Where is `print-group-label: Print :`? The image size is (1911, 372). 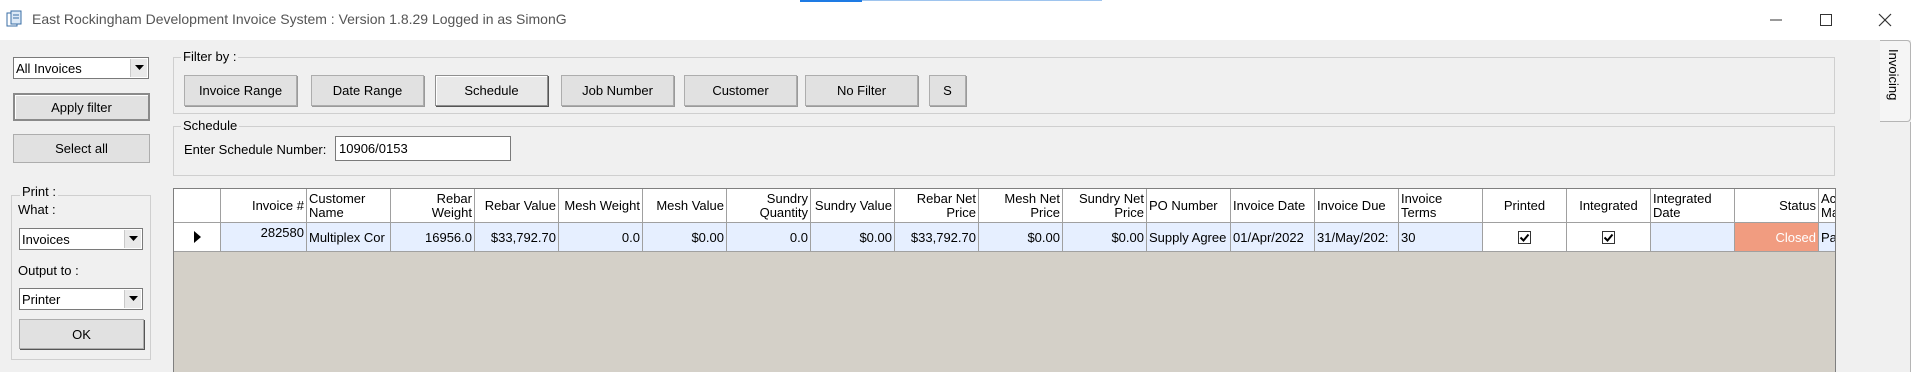
print-group-label: Print : is located at coordinates (39, 191).